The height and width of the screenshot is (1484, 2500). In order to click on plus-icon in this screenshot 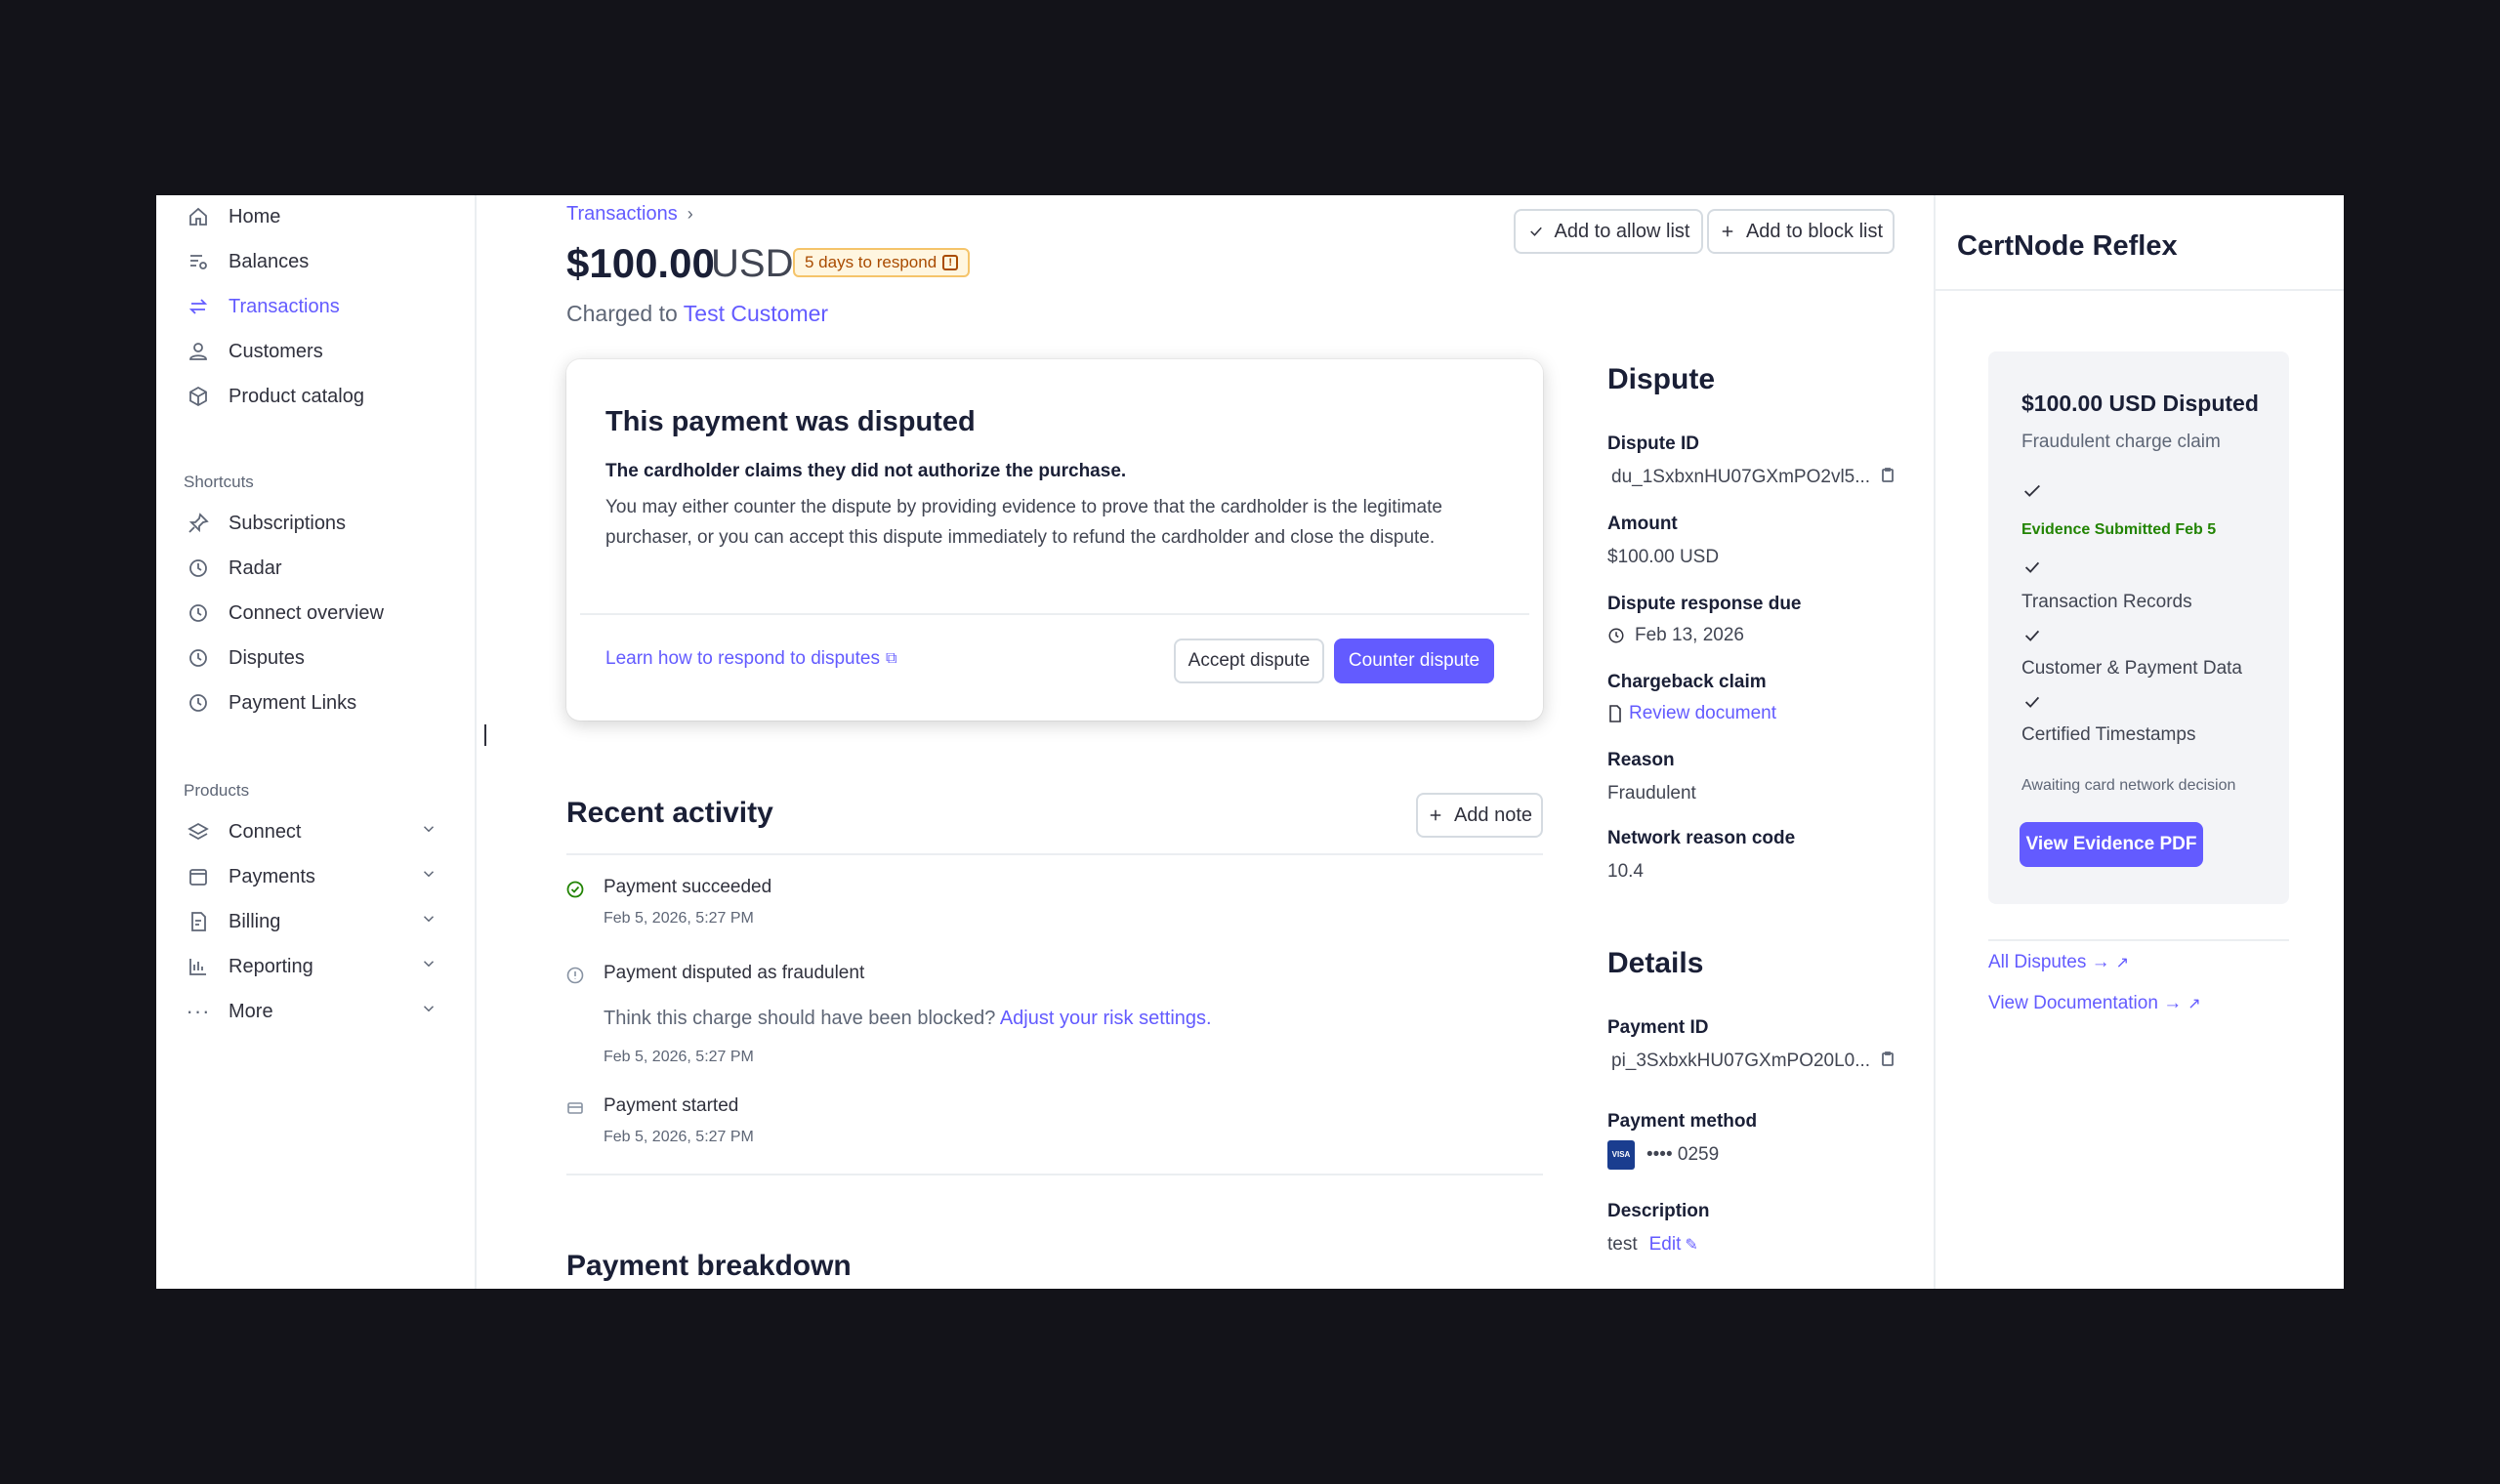, I will do `click(1435, 815)`.